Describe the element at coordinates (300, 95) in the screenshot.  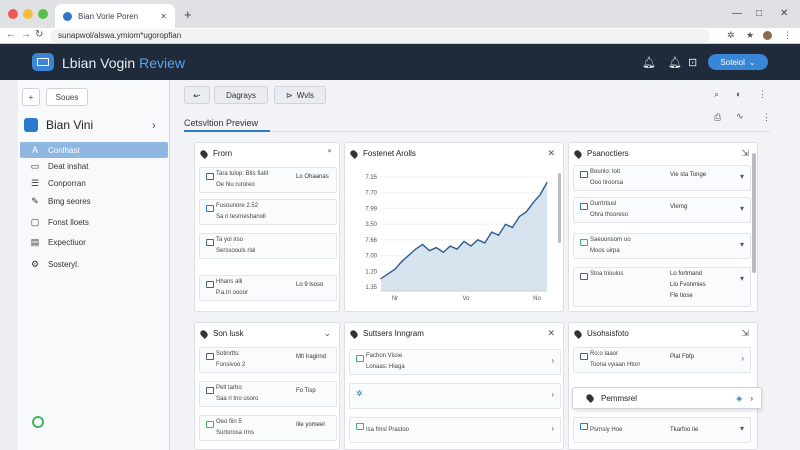
I see `toolbar-views-button: ⊳ Wvls` at that location.